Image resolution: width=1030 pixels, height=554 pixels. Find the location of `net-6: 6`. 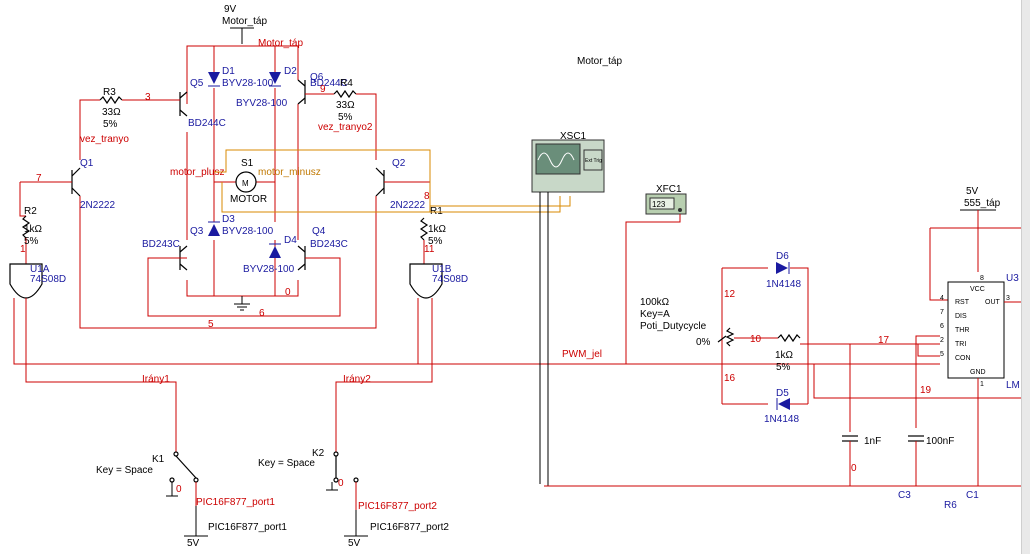

net-6: 6 is located at coordinates (262, 313).